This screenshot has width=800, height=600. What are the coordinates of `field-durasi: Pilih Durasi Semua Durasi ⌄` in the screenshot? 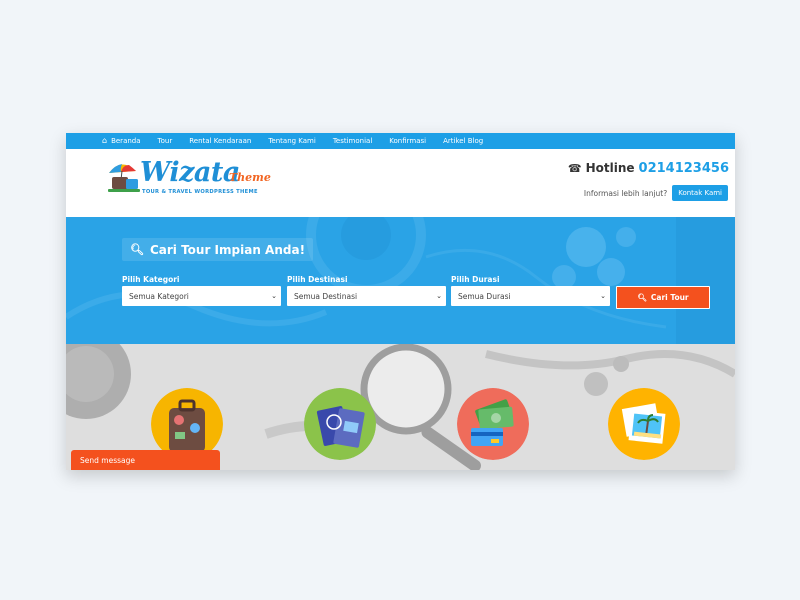 It's located at (530, 290).